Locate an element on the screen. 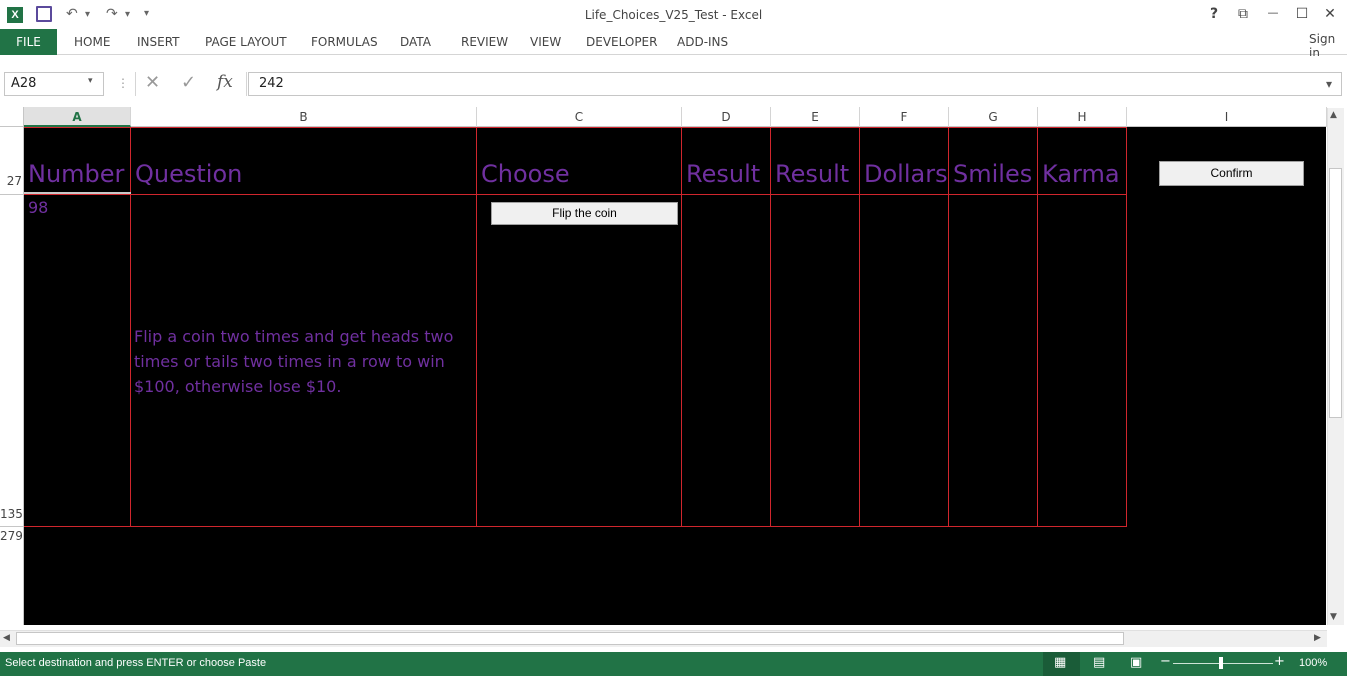  vertical-scroll-thumb is located at coordinates (1335, 293).